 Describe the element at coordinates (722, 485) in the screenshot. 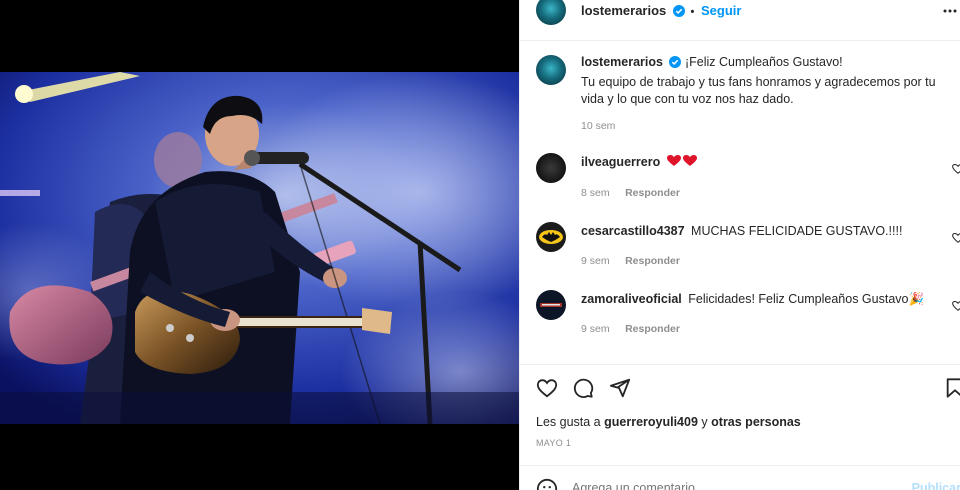

I see `comment-input` at that location.